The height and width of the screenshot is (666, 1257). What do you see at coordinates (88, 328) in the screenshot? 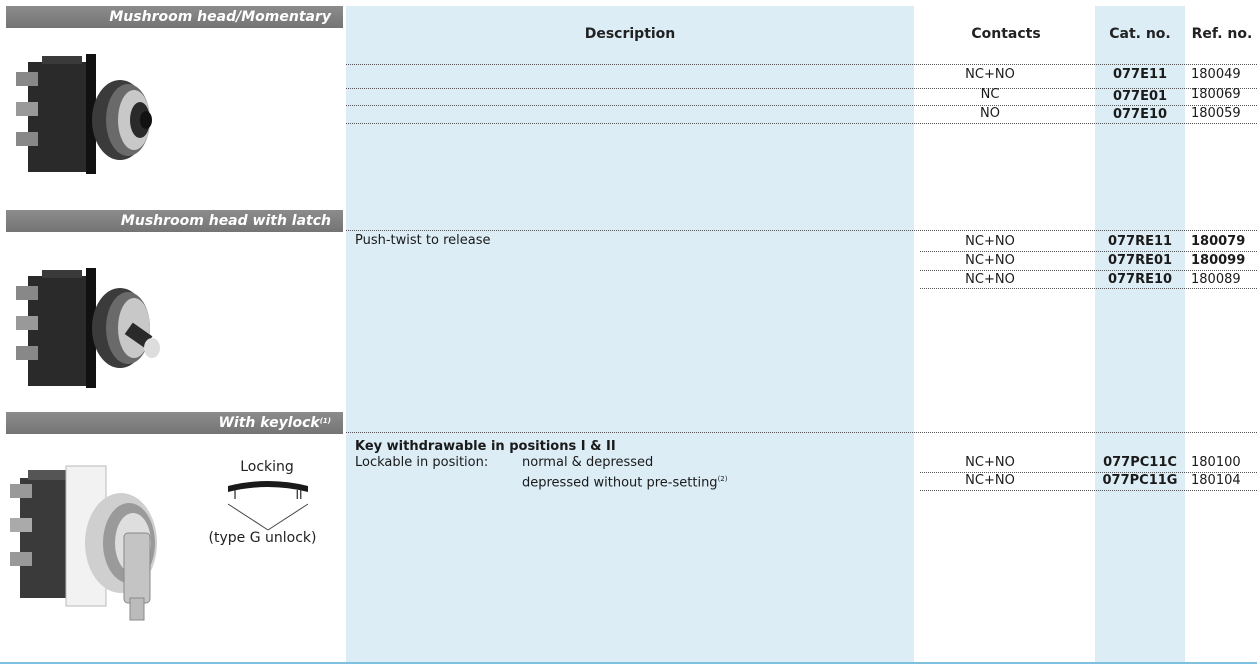
I see `mushroom-latch-button-image` at bounding box center [88, 328].